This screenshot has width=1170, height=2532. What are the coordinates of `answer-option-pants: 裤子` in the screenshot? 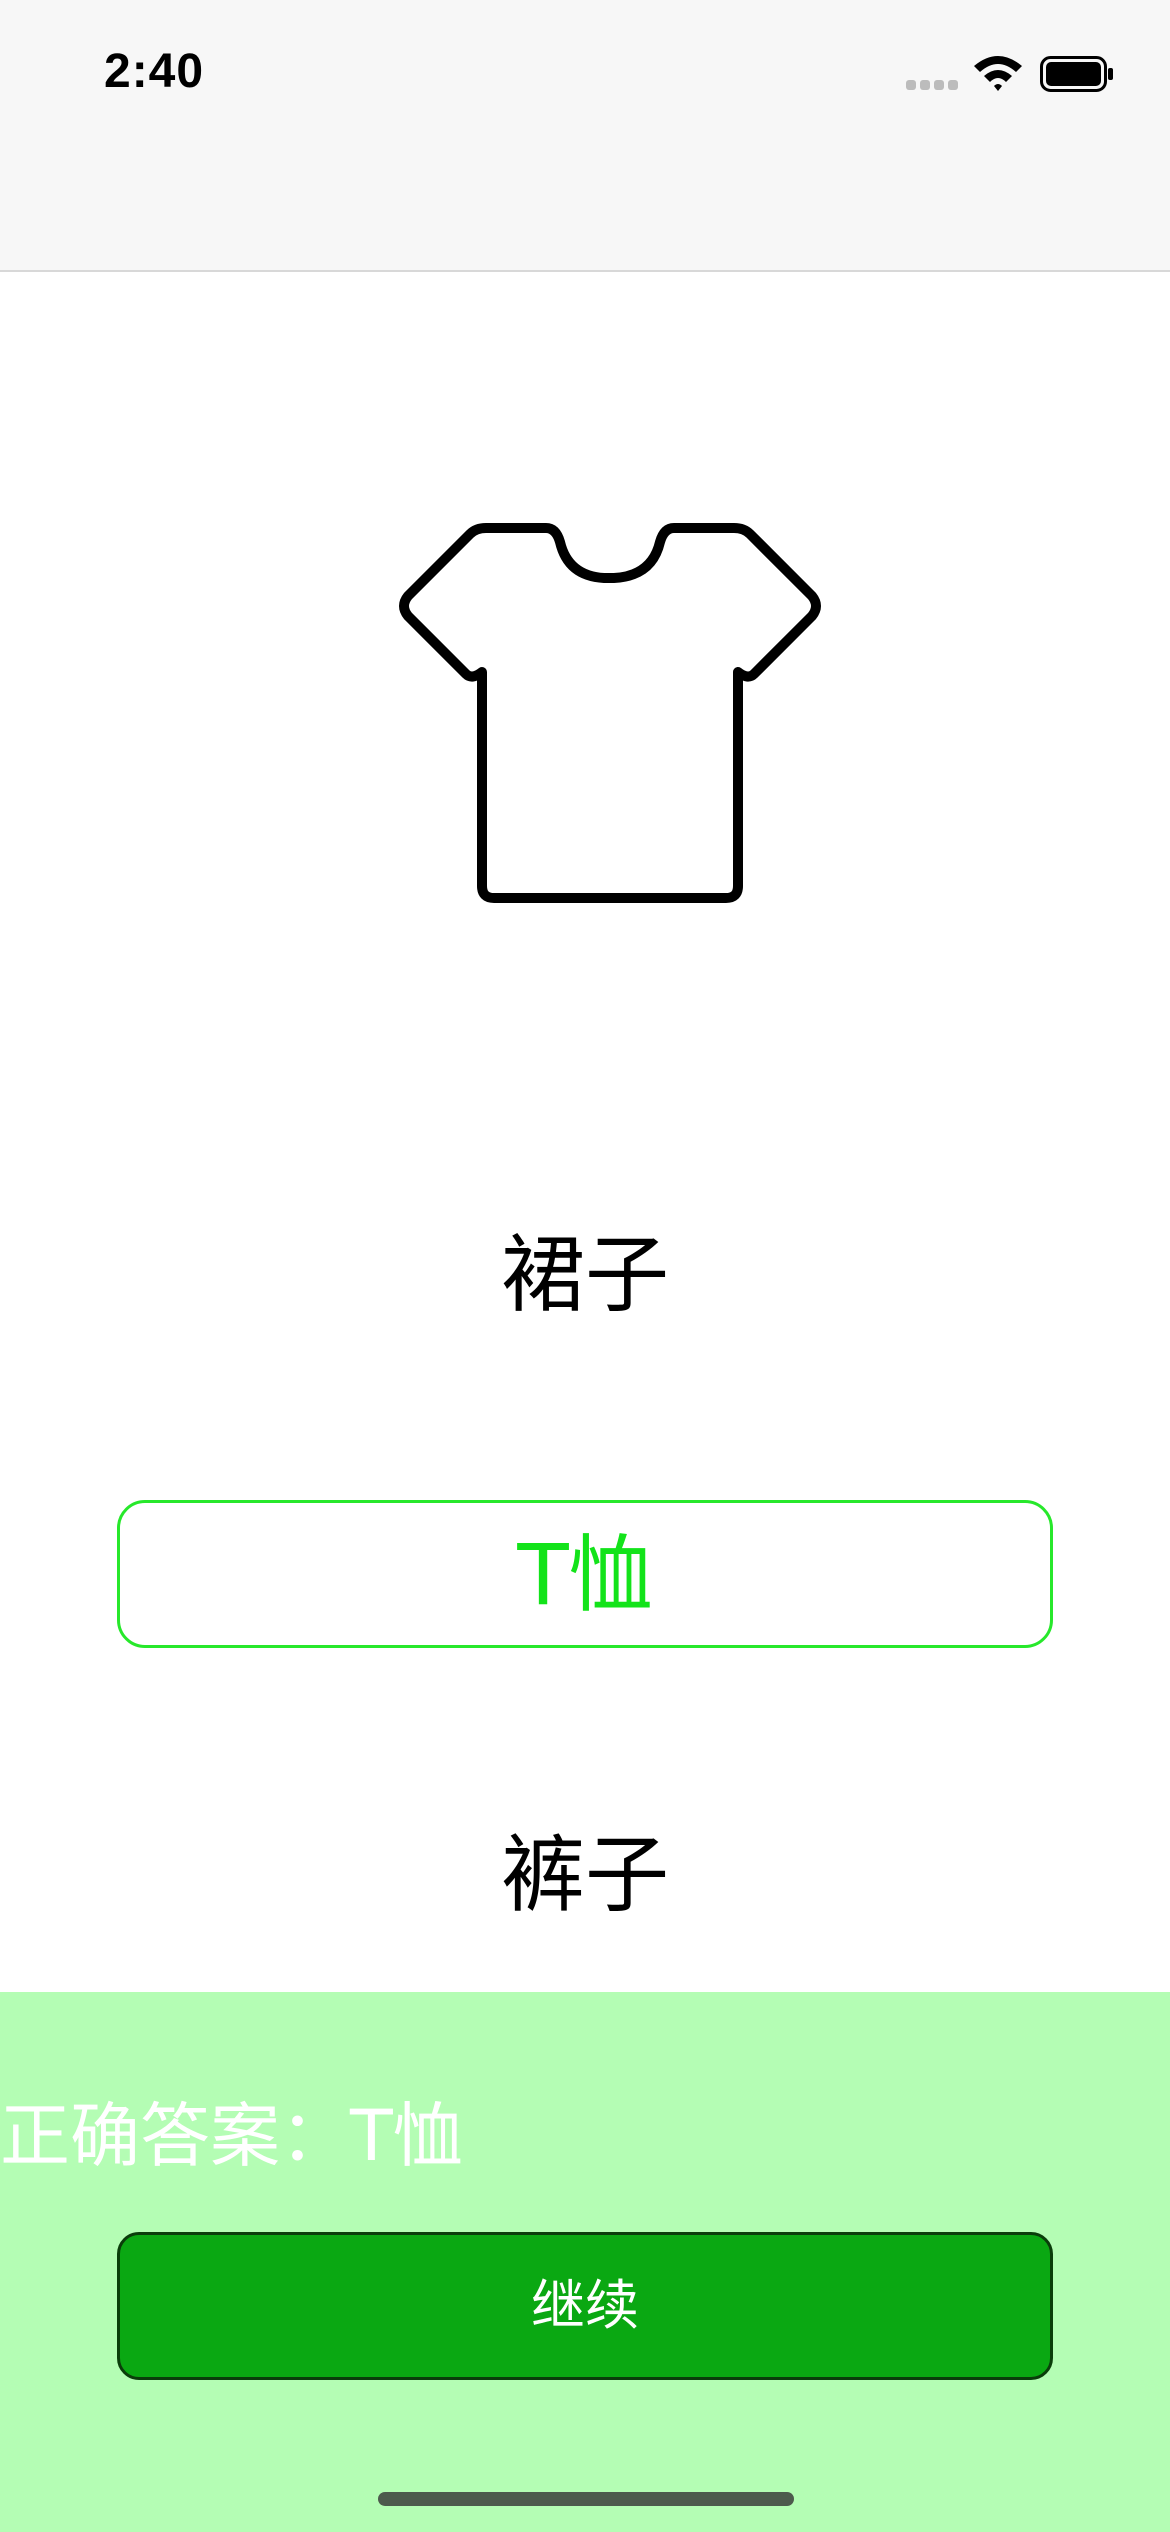 It's located at (585, 1875).